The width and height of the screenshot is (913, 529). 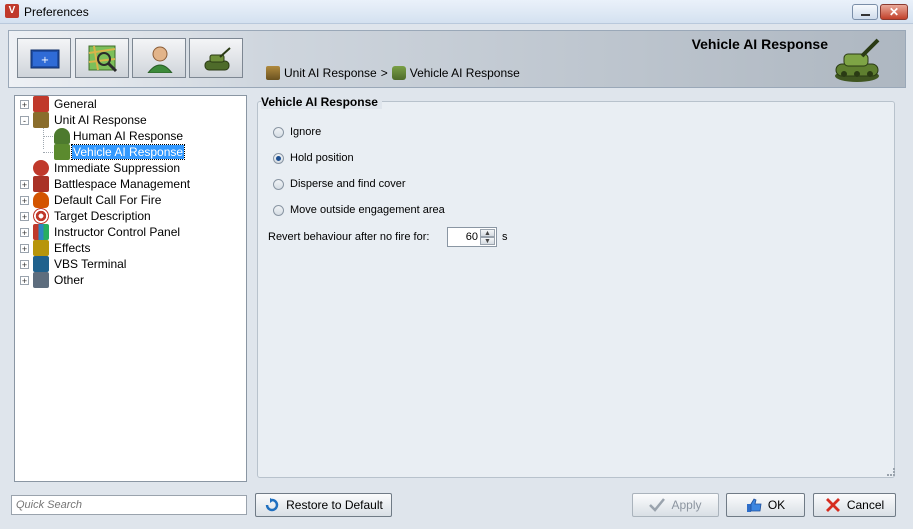 What do you see at coordinates (754, 505) in the screenshot?
I see `thumbs-up-icon` at bounding box center [754, 505].